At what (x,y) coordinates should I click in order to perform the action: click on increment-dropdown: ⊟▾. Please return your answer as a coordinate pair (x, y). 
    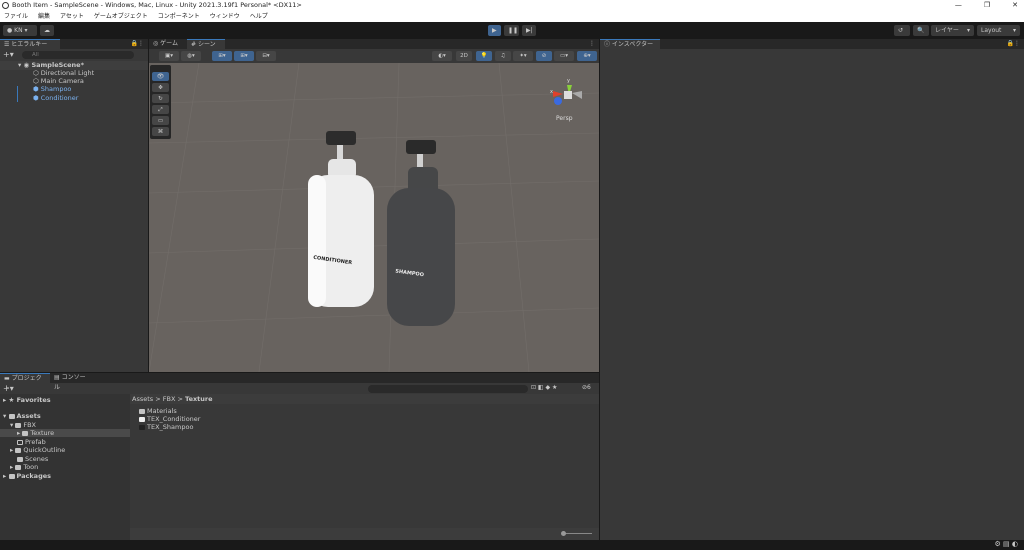
    Looking at the image, I should click on (266, 56).